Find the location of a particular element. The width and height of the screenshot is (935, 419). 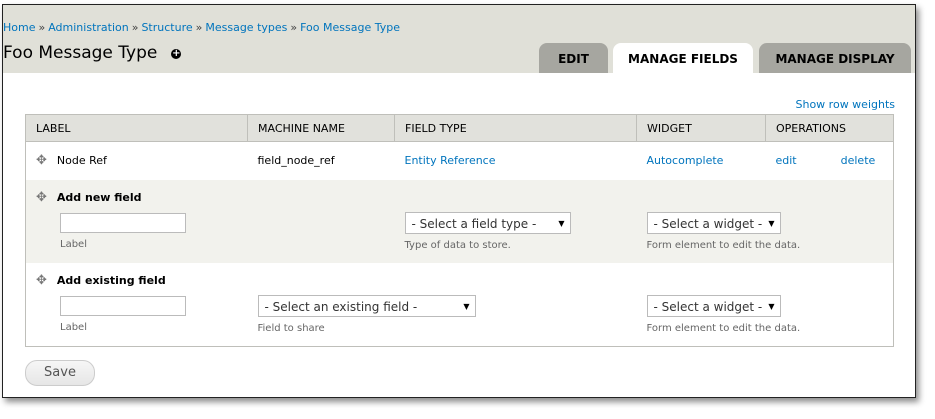

tab-manage-fields: MANAGE FIELDS is located at coordinates (683, 58).